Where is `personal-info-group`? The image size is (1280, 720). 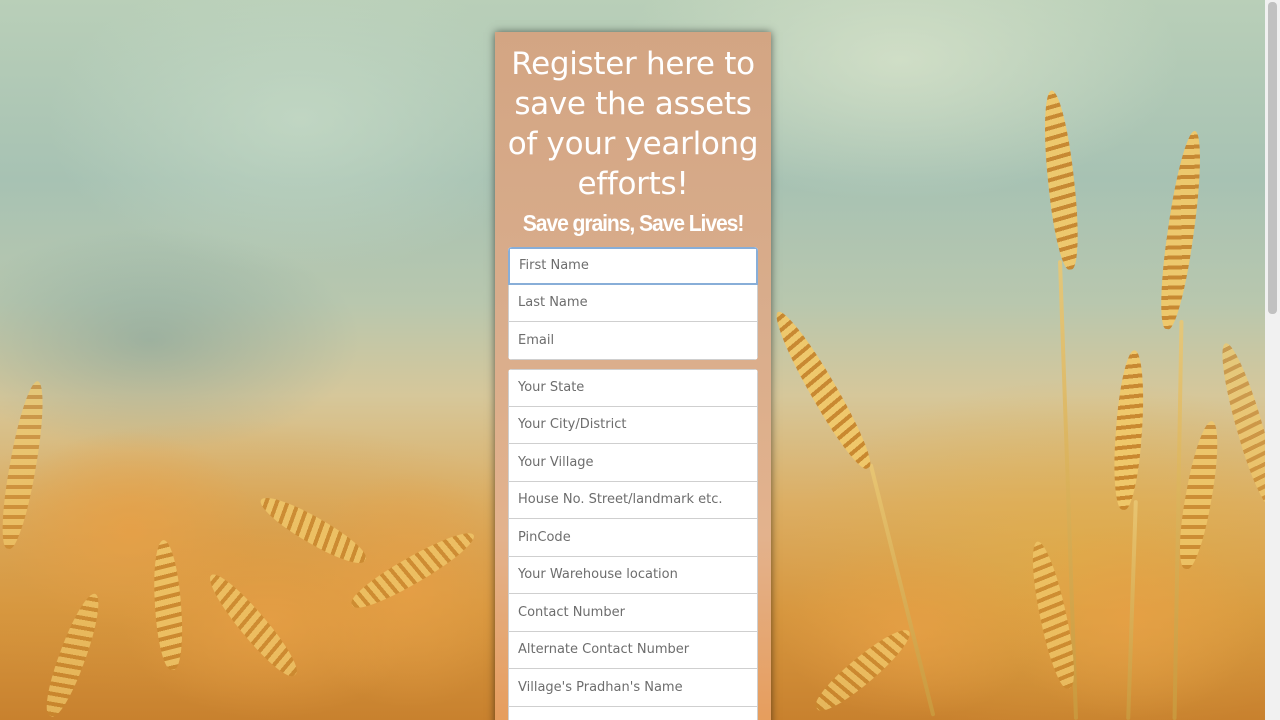
personal-info-group is located at coordinates (633, 303).